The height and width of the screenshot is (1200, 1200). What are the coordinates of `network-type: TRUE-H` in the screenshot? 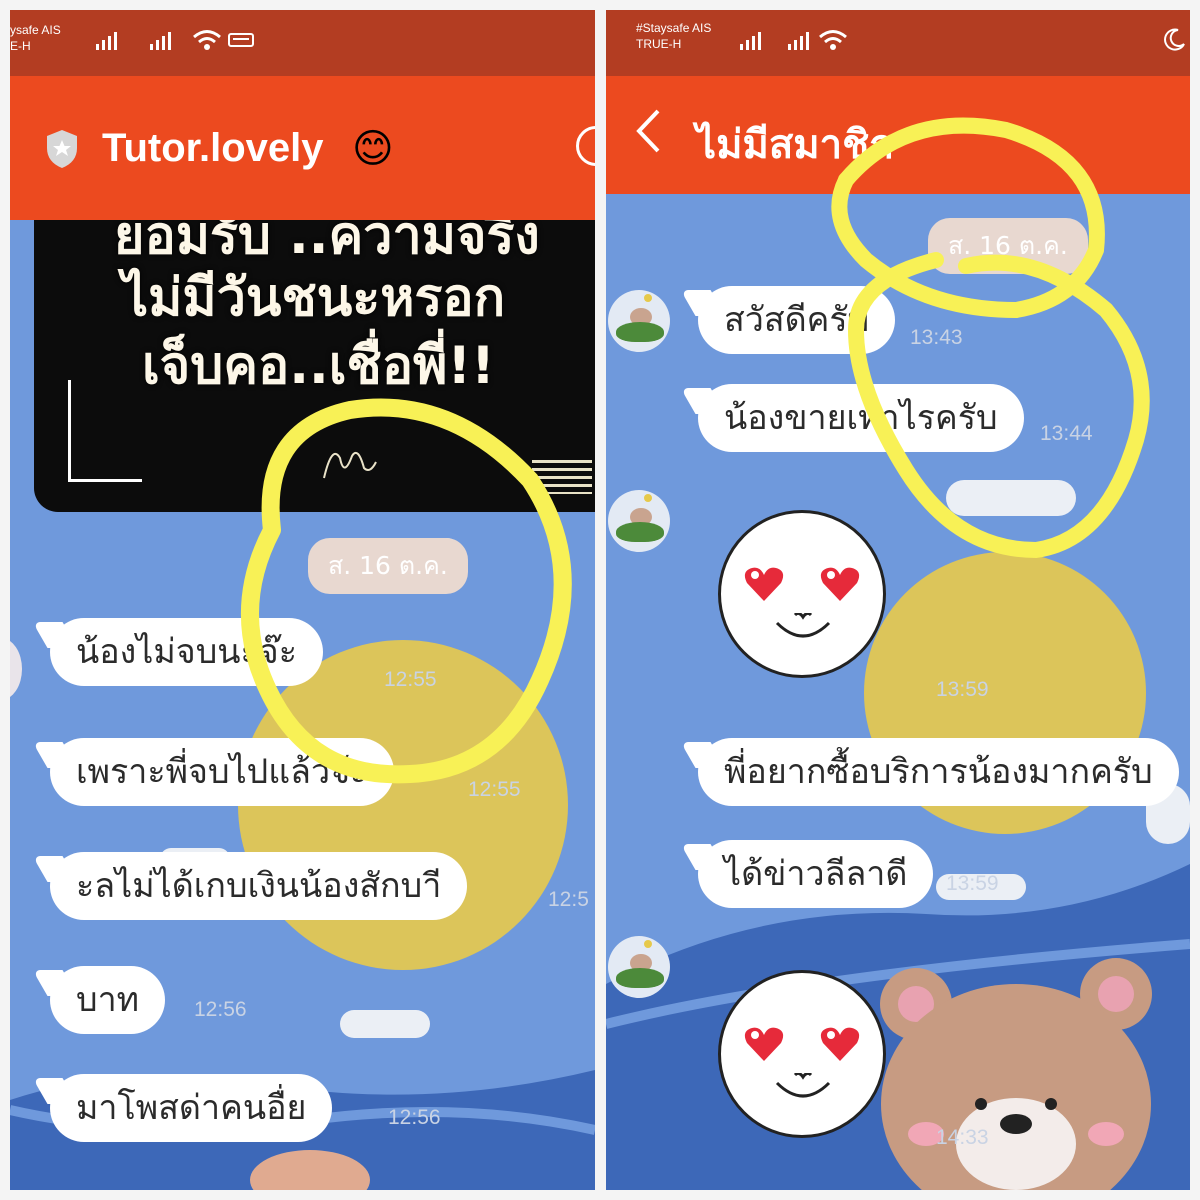 It's located at (659, 44).